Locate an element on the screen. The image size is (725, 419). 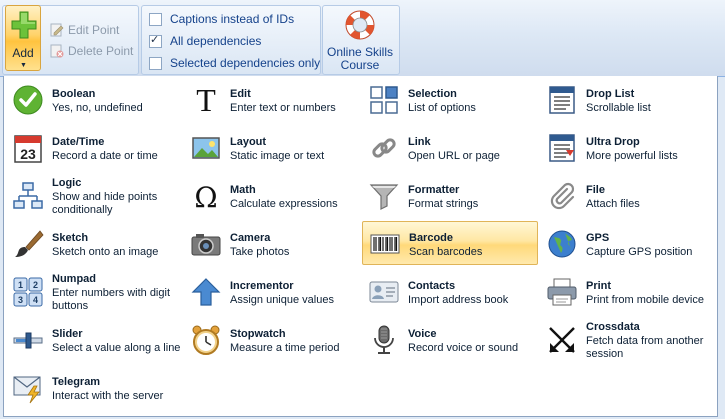
checkmark-icon is located at coordinates (28, 100).